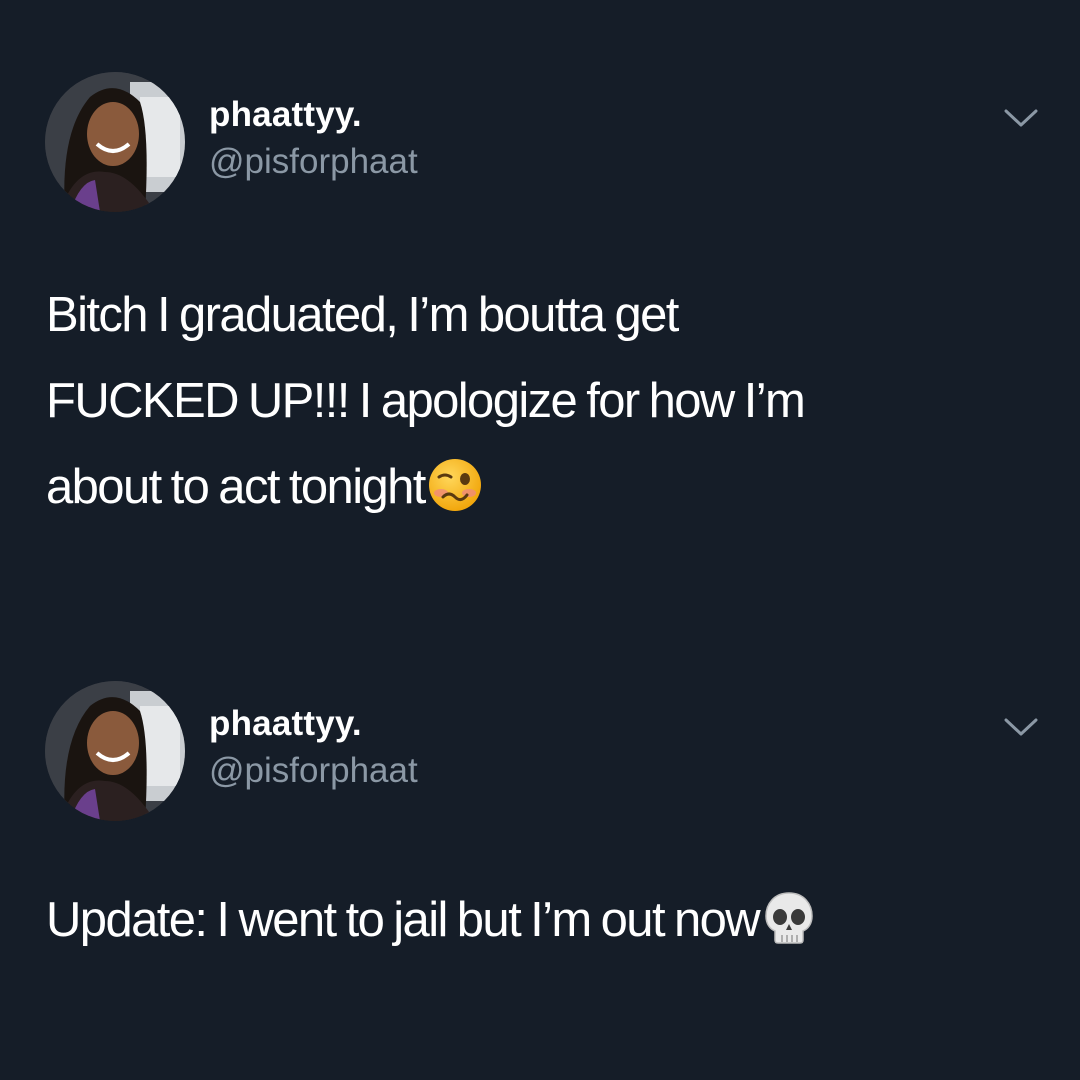 Image resolution: width=1080 pixels, height=1080 pixels. I want to click on tweet-text-body: Update: I went to jail but I’m out now, so click(403, 920).